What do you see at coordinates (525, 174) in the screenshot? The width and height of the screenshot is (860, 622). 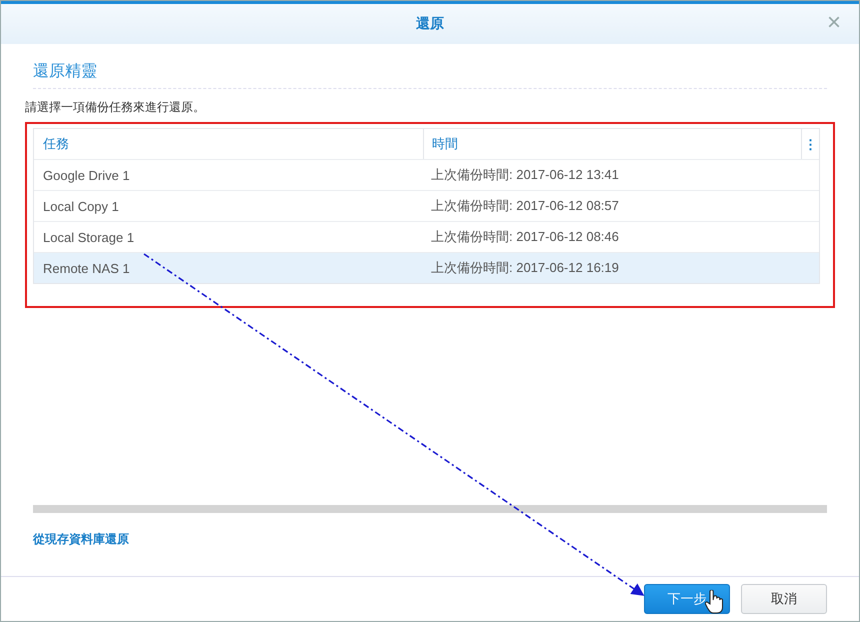 I see `table-cell: 上次備份時間: 2017-06-12 13:41` at bounding box center [525, 174].